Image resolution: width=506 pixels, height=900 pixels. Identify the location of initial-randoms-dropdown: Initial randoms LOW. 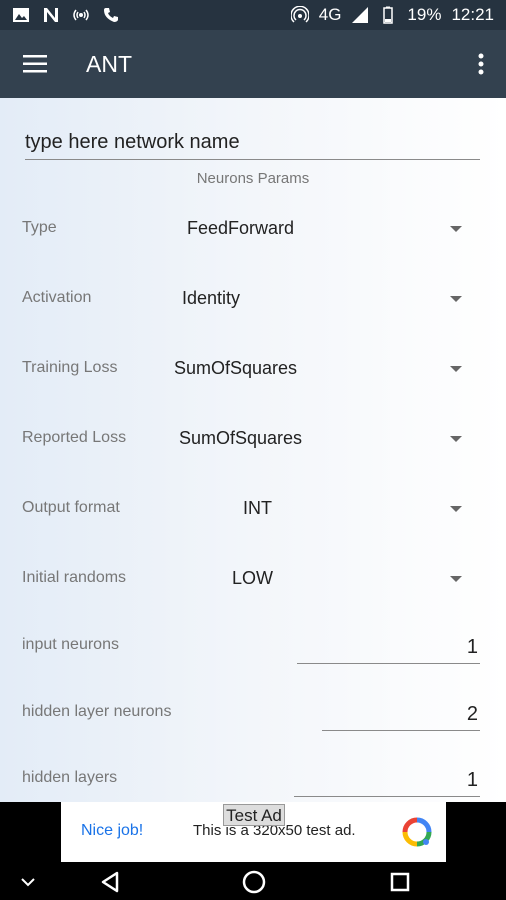
(253, 579).